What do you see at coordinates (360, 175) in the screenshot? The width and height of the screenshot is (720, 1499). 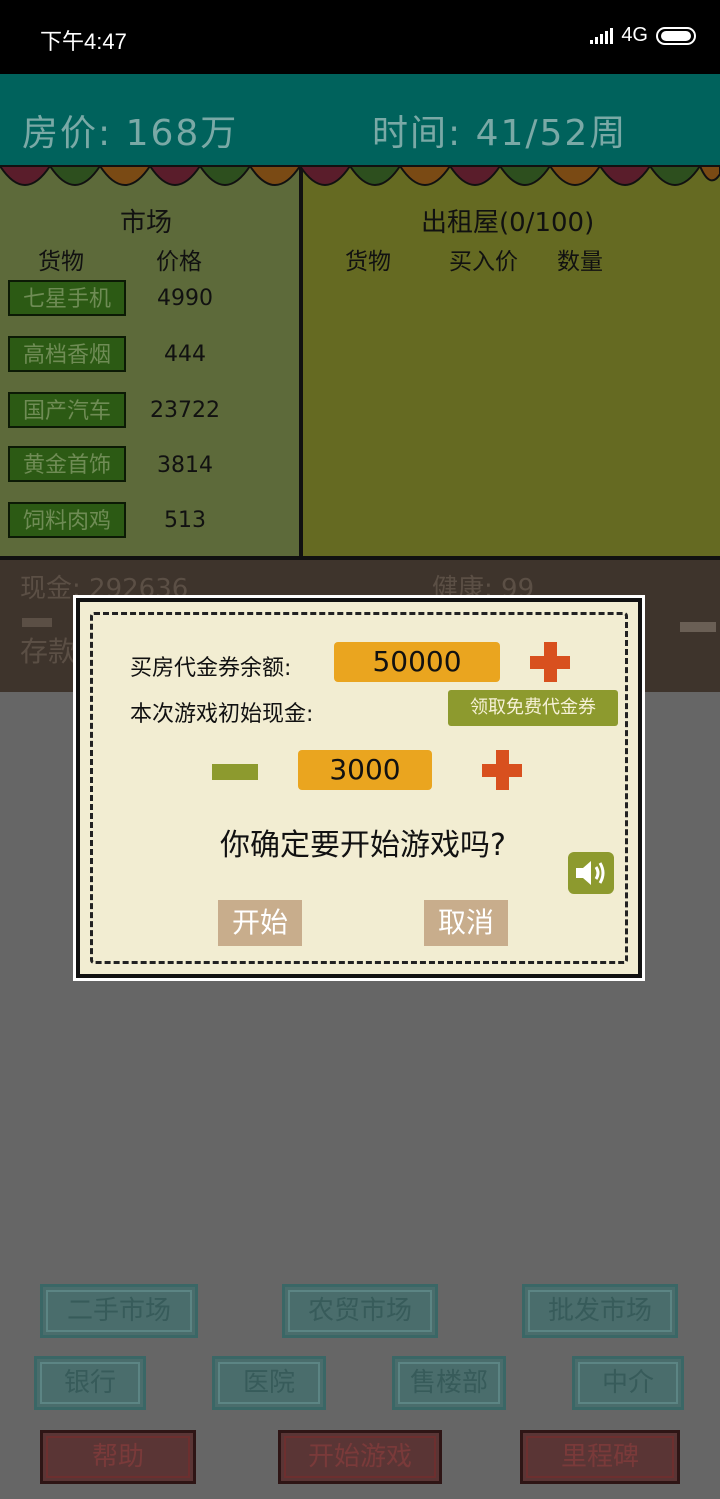 I see `awning-decoration` at bounding box center [360, 175].